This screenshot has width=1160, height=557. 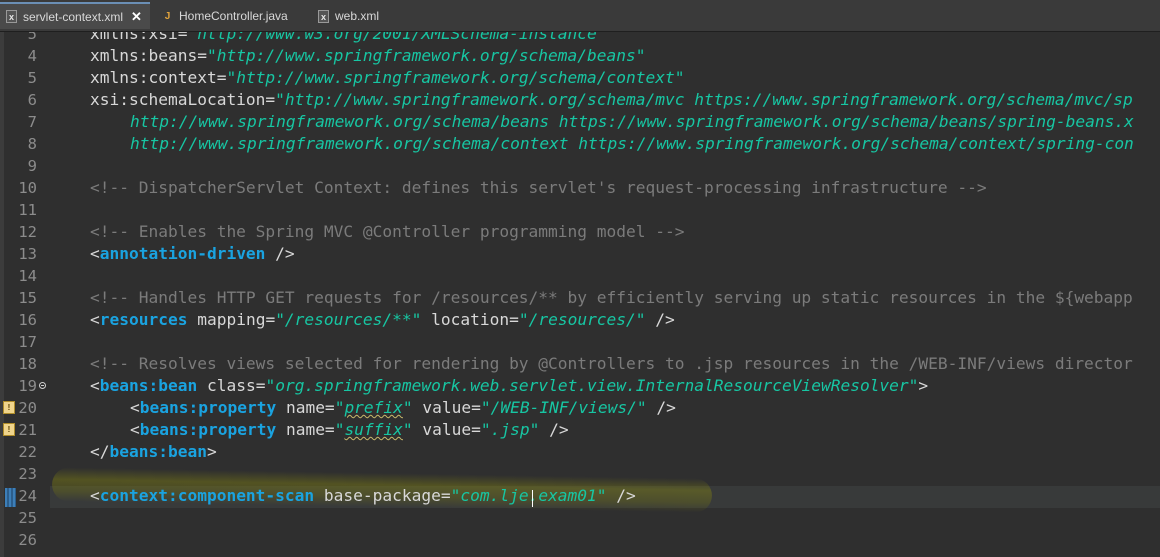 I want to click on xml-tag-name: context:component-scan, so click(x=207, y=495).